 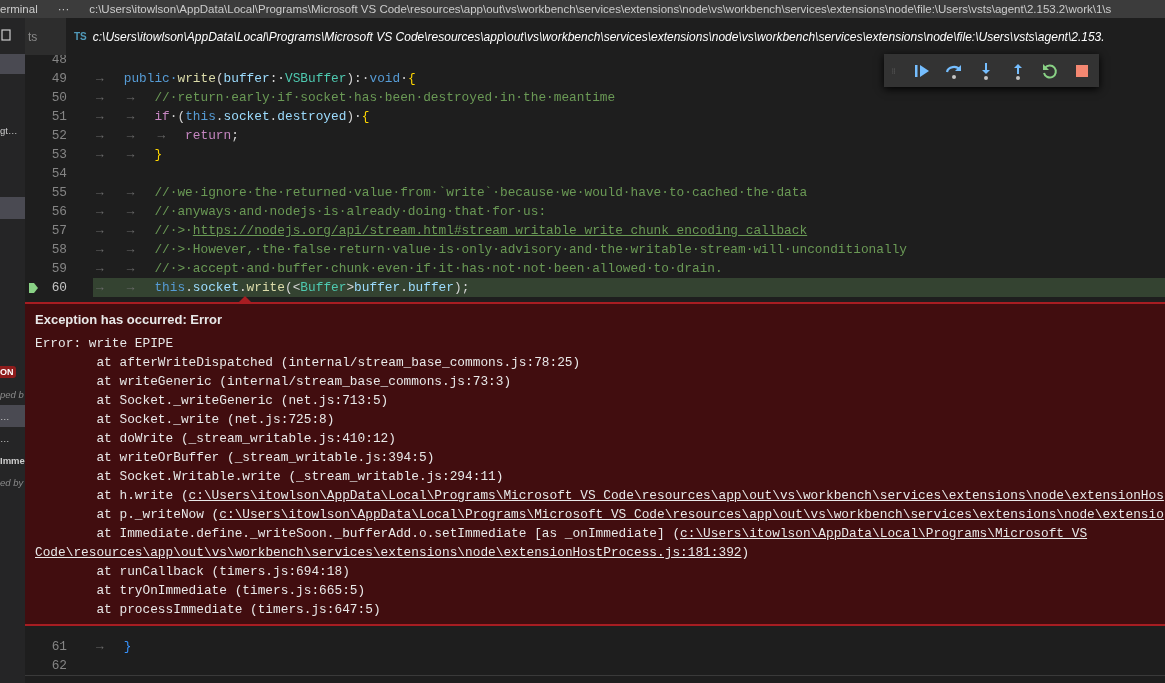 I want to click on line-number: 54, so click(x=58, y=173).